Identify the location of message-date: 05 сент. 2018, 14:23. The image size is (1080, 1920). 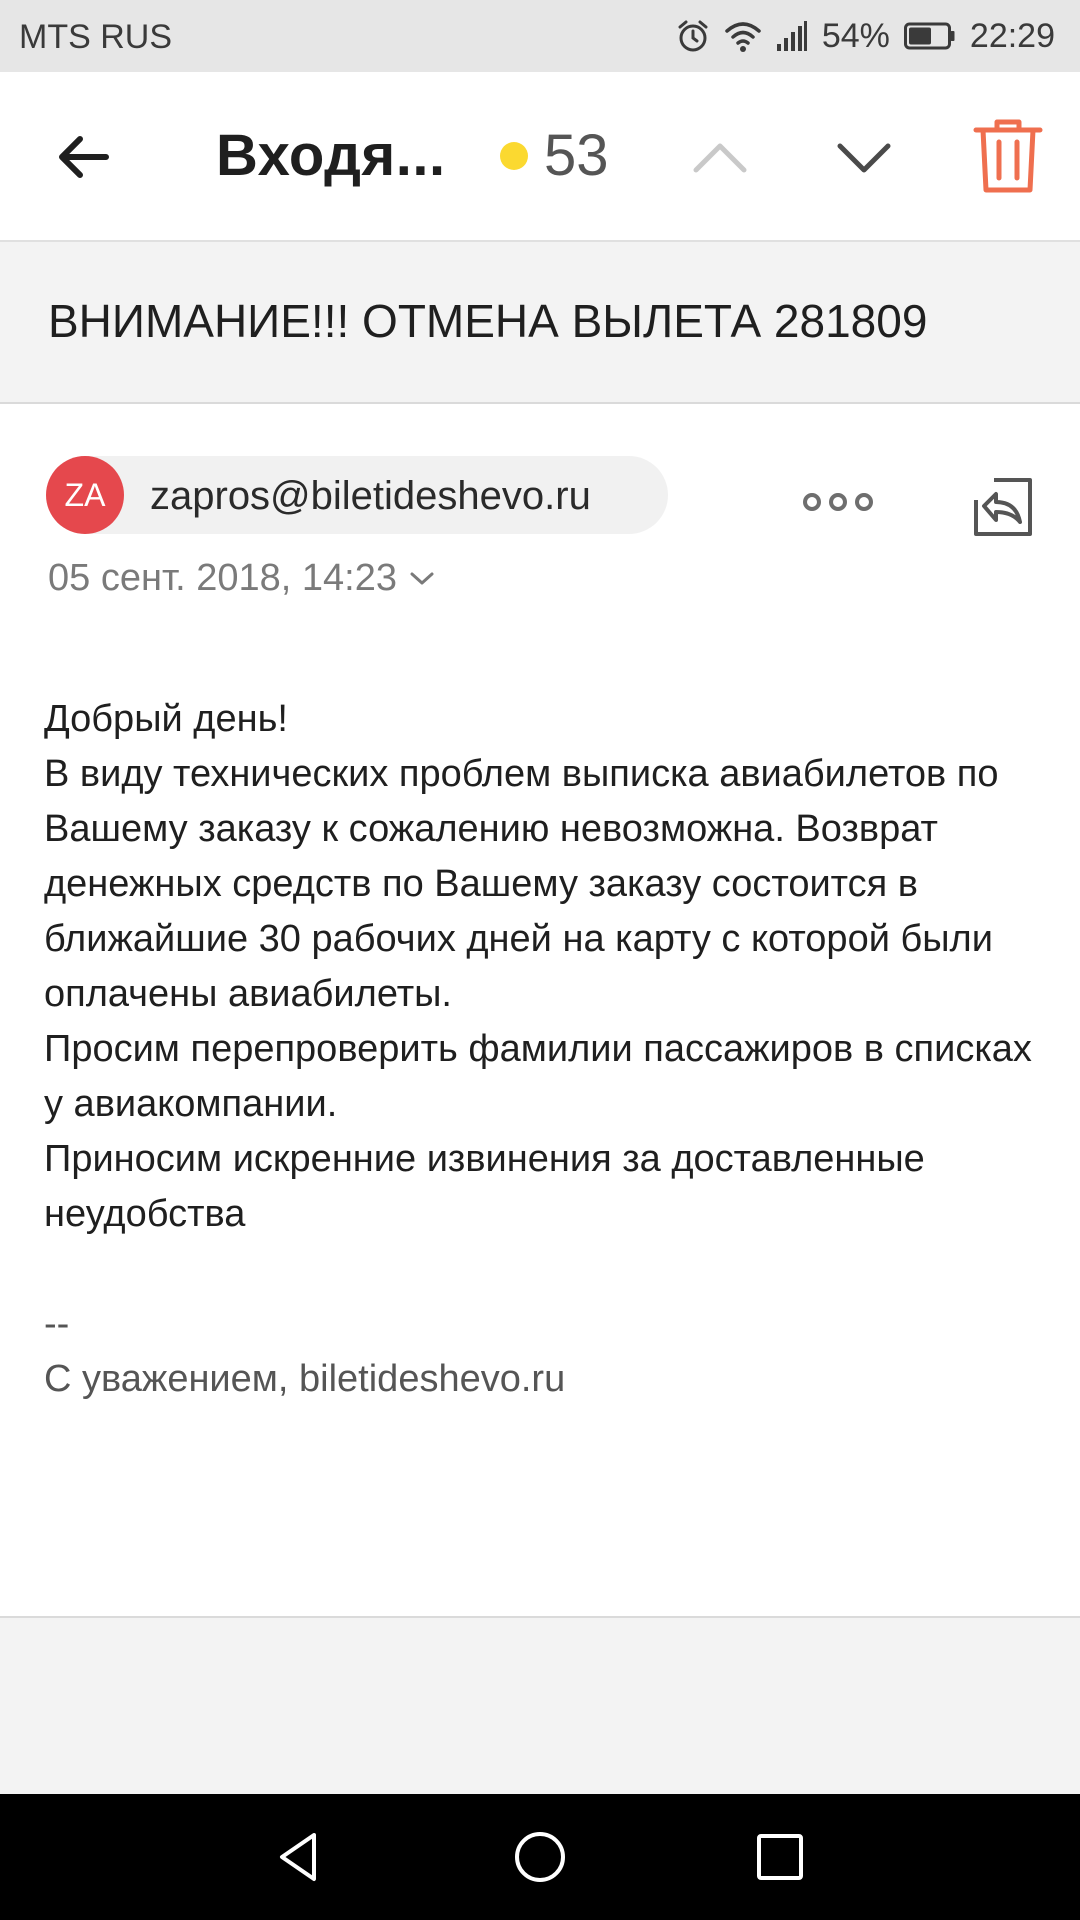
(222, 578).